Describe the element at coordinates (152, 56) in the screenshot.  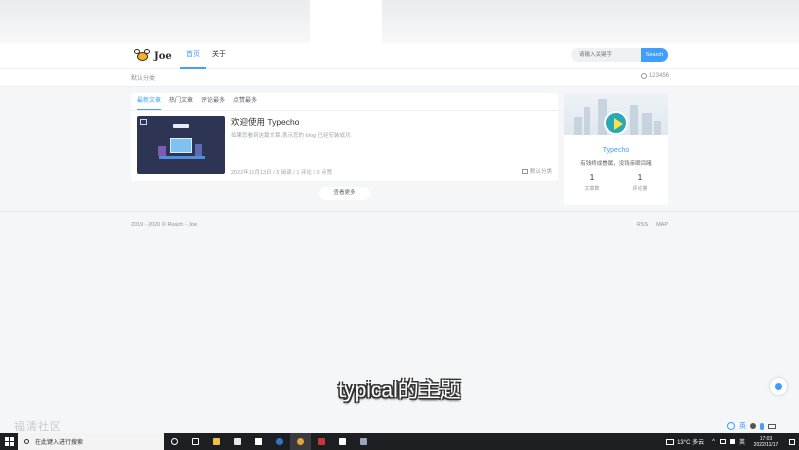
I see `site-logo: Joe` at that location.